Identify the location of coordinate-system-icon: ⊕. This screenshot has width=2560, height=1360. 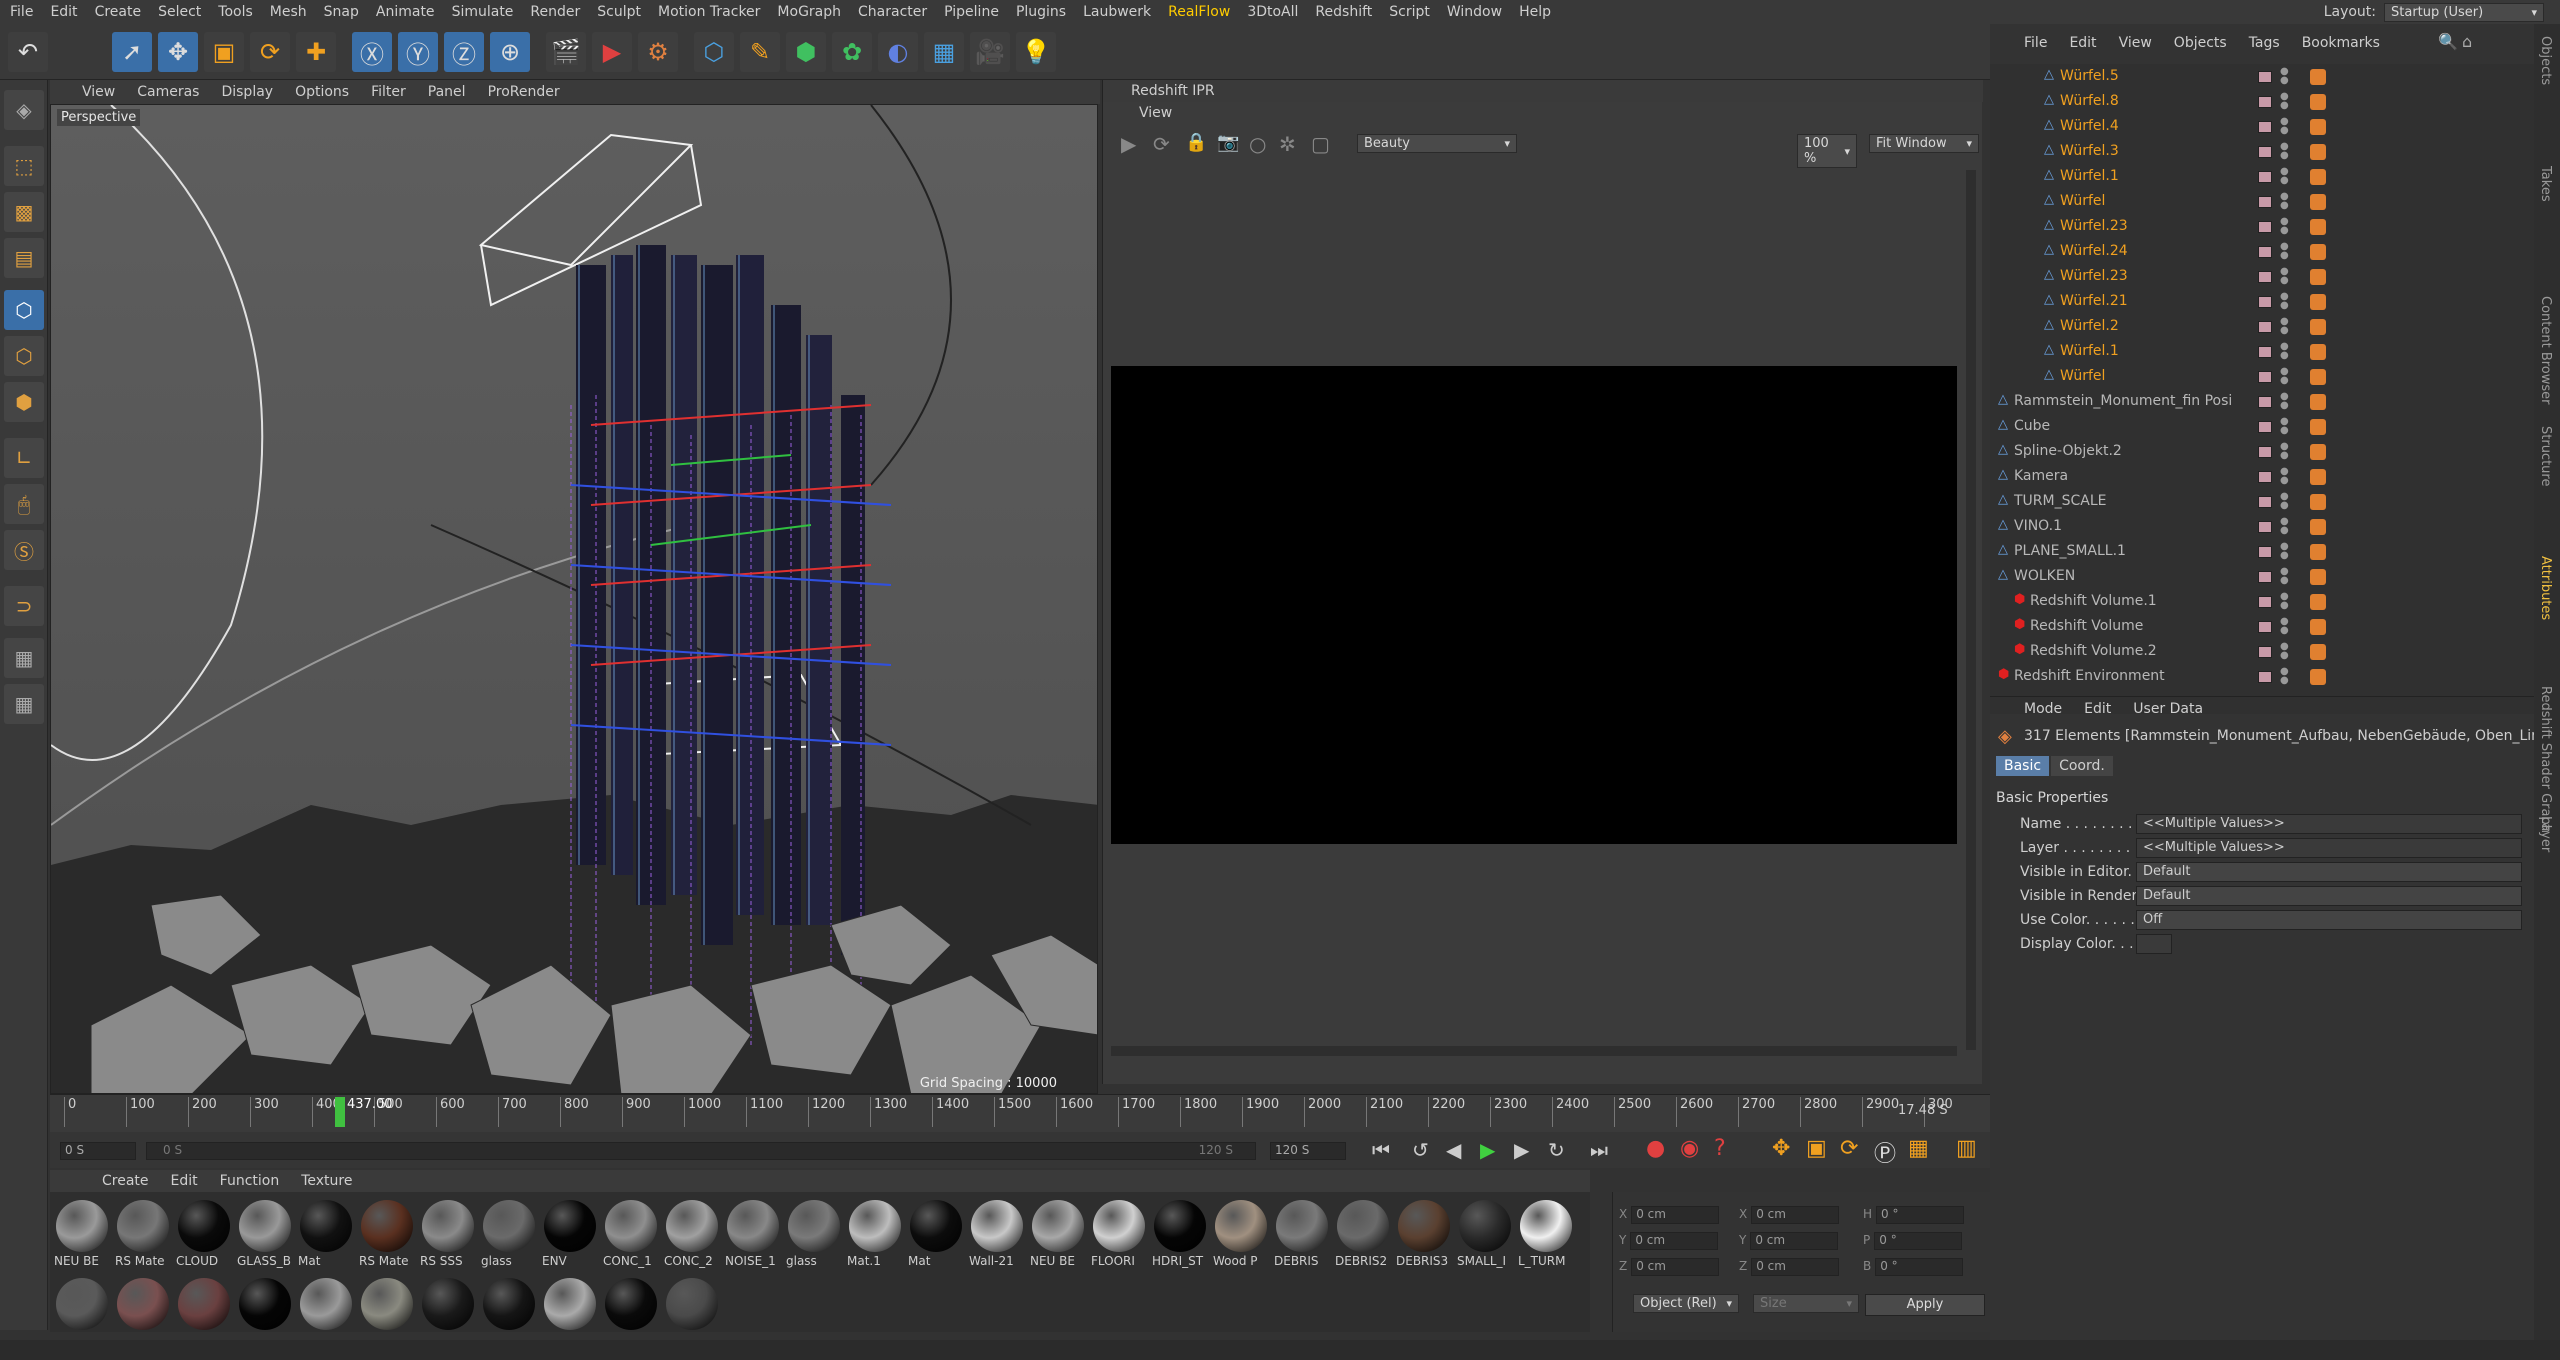
(510, 52).